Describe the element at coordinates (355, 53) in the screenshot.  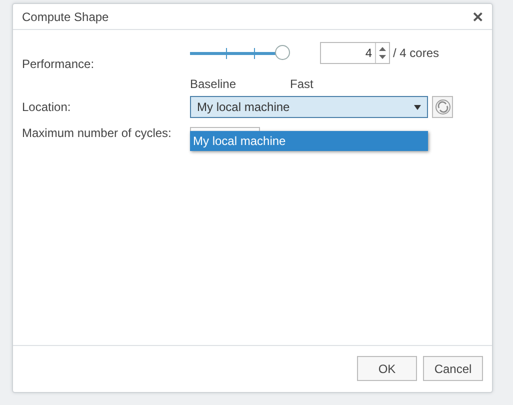
I see `cores-spinbox: 4` at that location.